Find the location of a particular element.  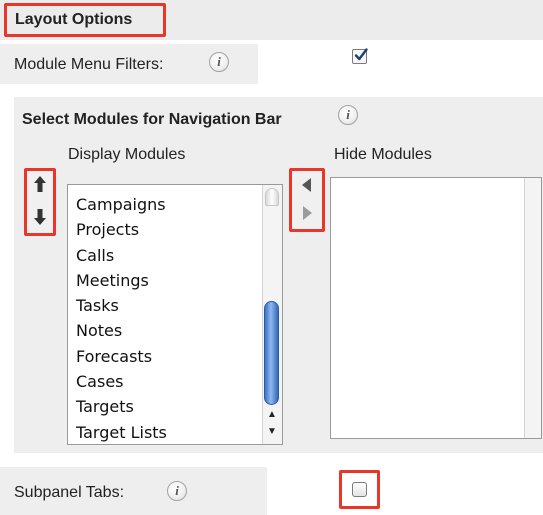

checkmark-icon is located at coordinates (361, 54).